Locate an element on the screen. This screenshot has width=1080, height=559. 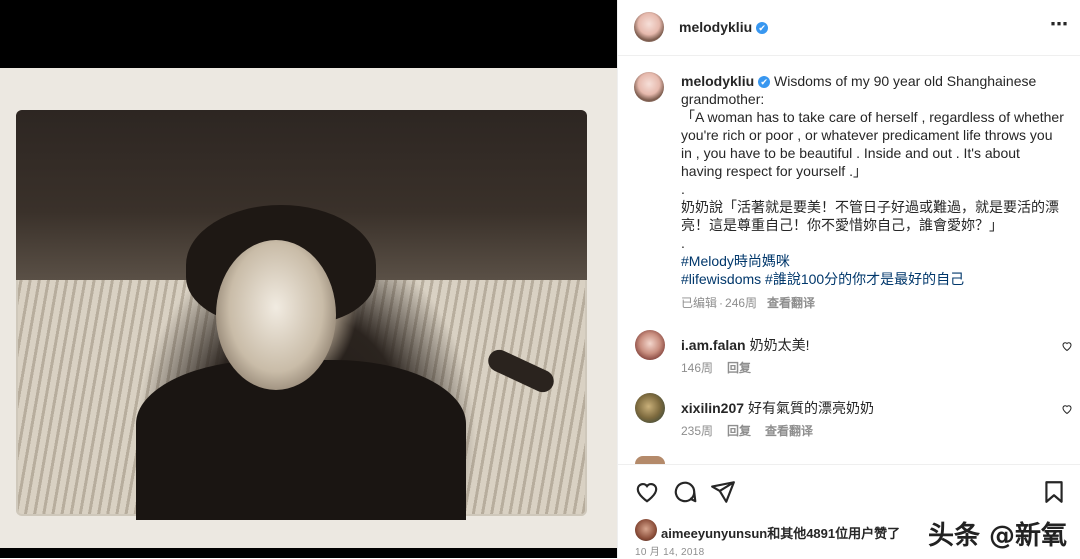
comment-age: 235周 is located at coordinates (697, 431).